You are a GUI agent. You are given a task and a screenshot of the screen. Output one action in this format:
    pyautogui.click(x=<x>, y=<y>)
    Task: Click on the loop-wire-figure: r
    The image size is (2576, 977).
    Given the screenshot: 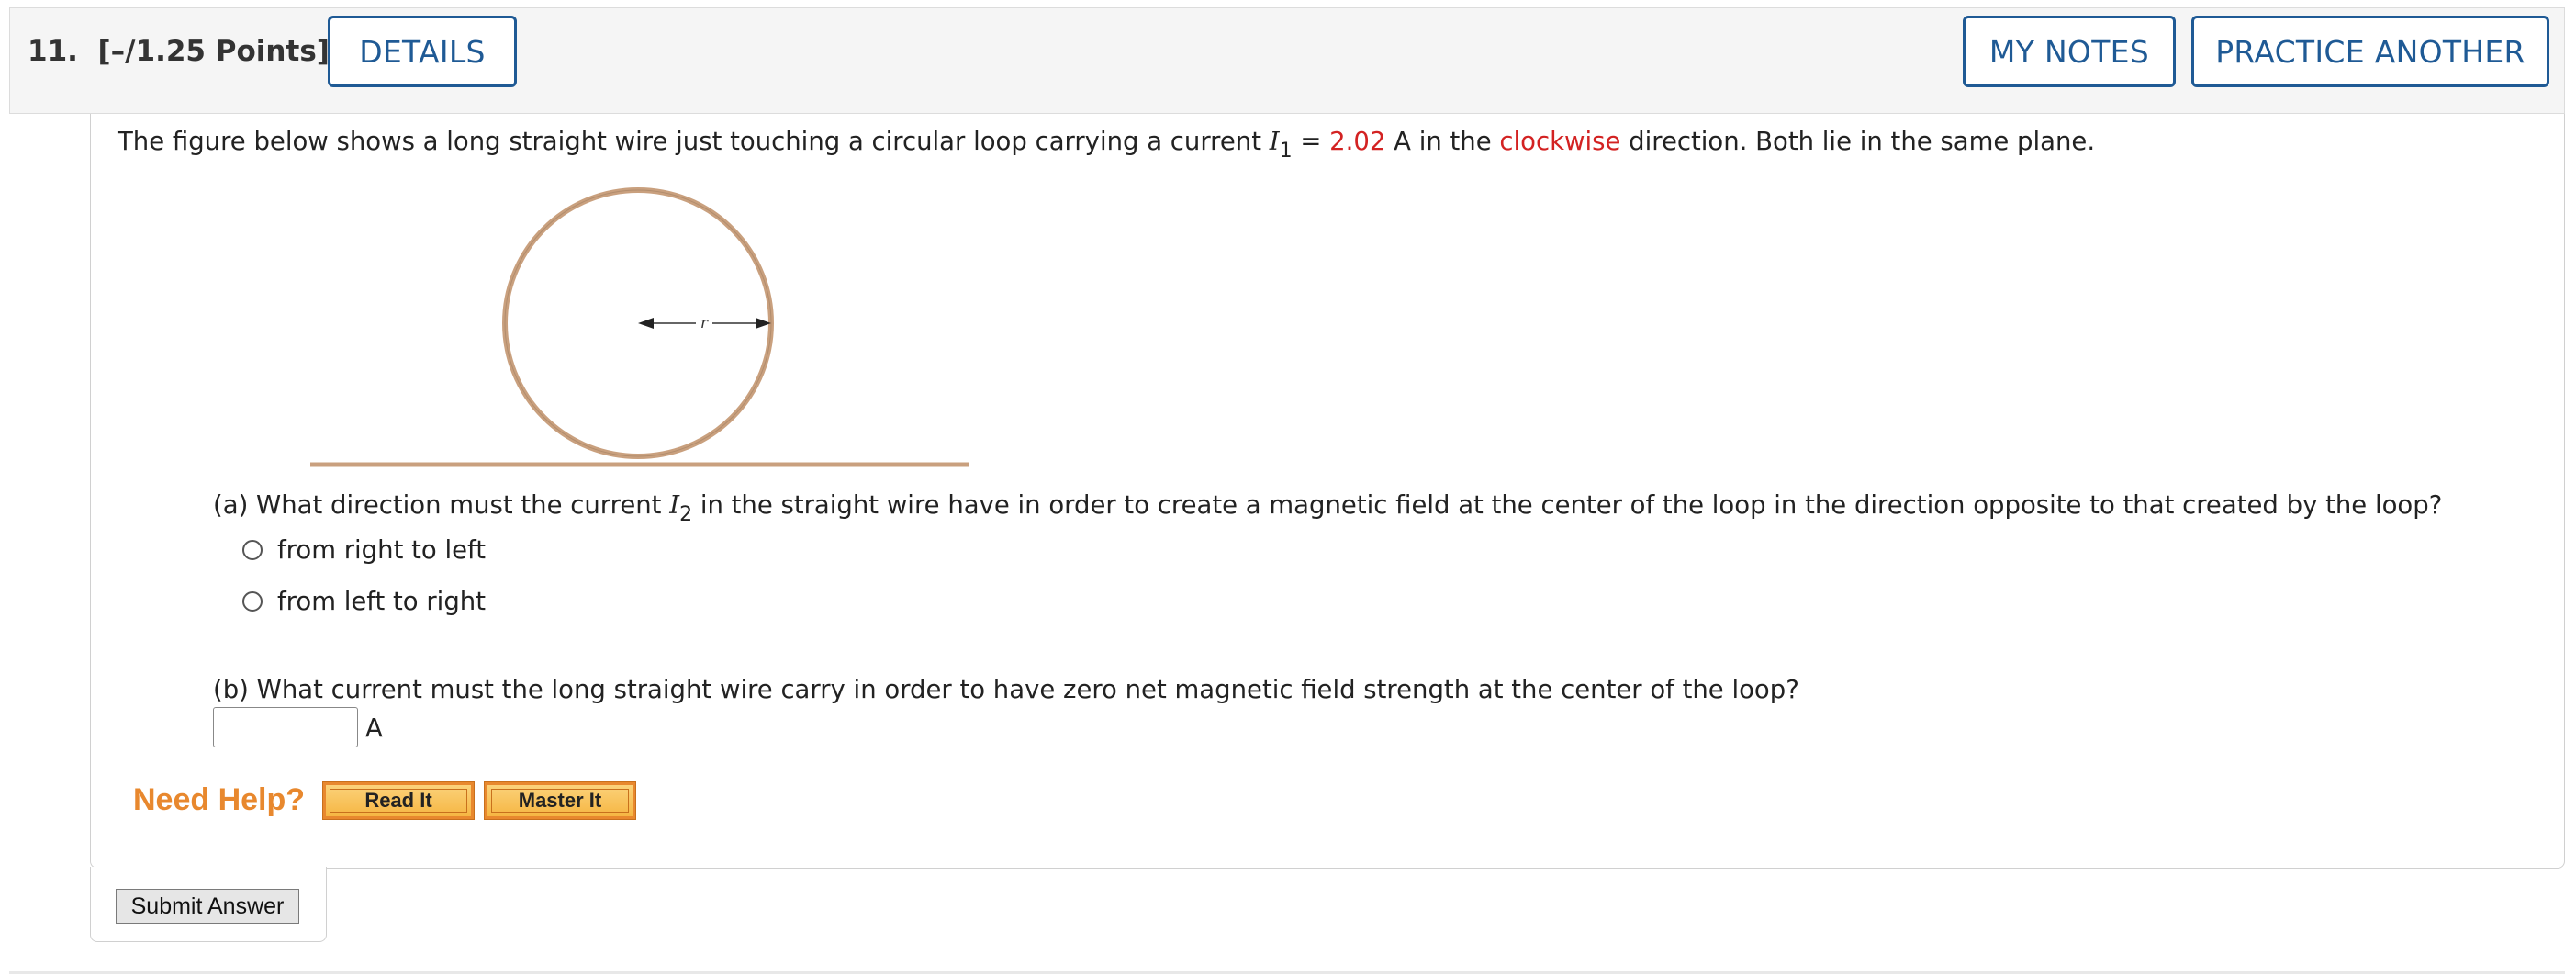 What is the action you would take?
    pyautogui.click(x=639, y=327)
    